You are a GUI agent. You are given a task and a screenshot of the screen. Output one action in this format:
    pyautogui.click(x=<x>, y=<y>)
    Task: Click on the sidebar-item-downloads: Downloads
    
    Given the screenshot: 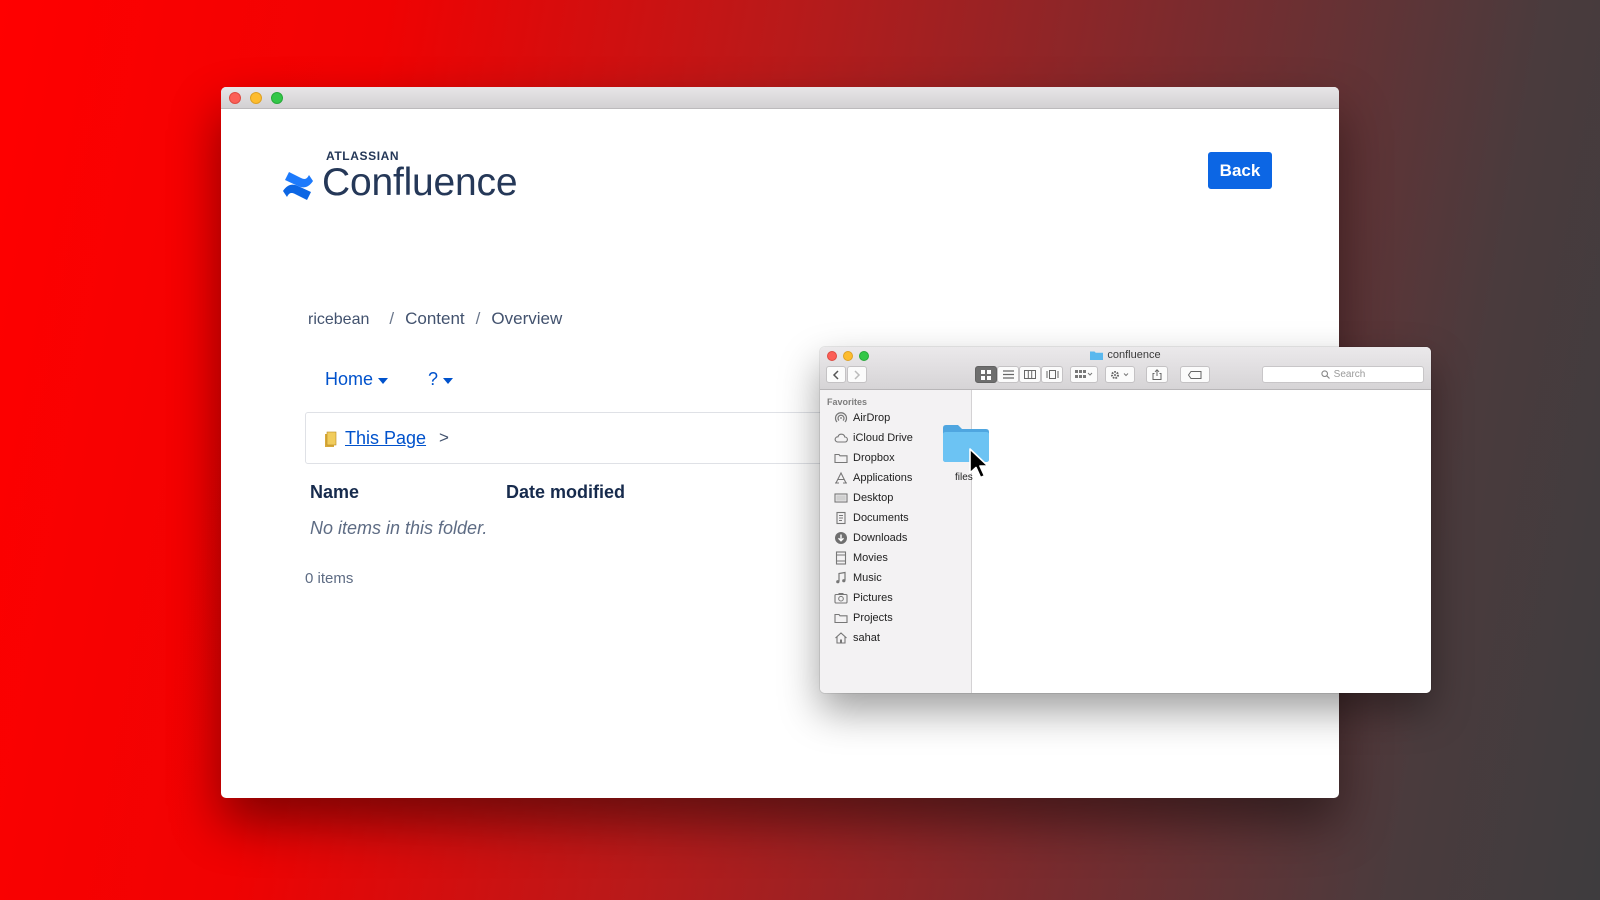 What is the action you would take?
    pyautogui.click(x=870, y=538)
    